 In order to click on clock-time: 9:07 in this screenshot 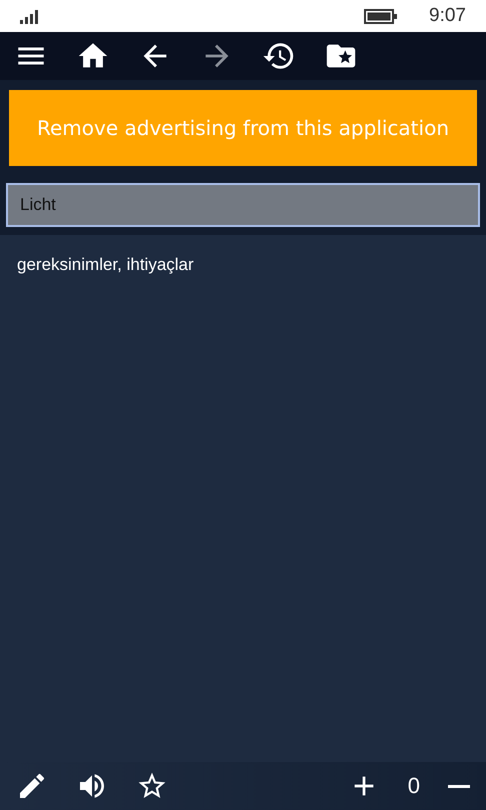, I will do `click(447, 16)`.